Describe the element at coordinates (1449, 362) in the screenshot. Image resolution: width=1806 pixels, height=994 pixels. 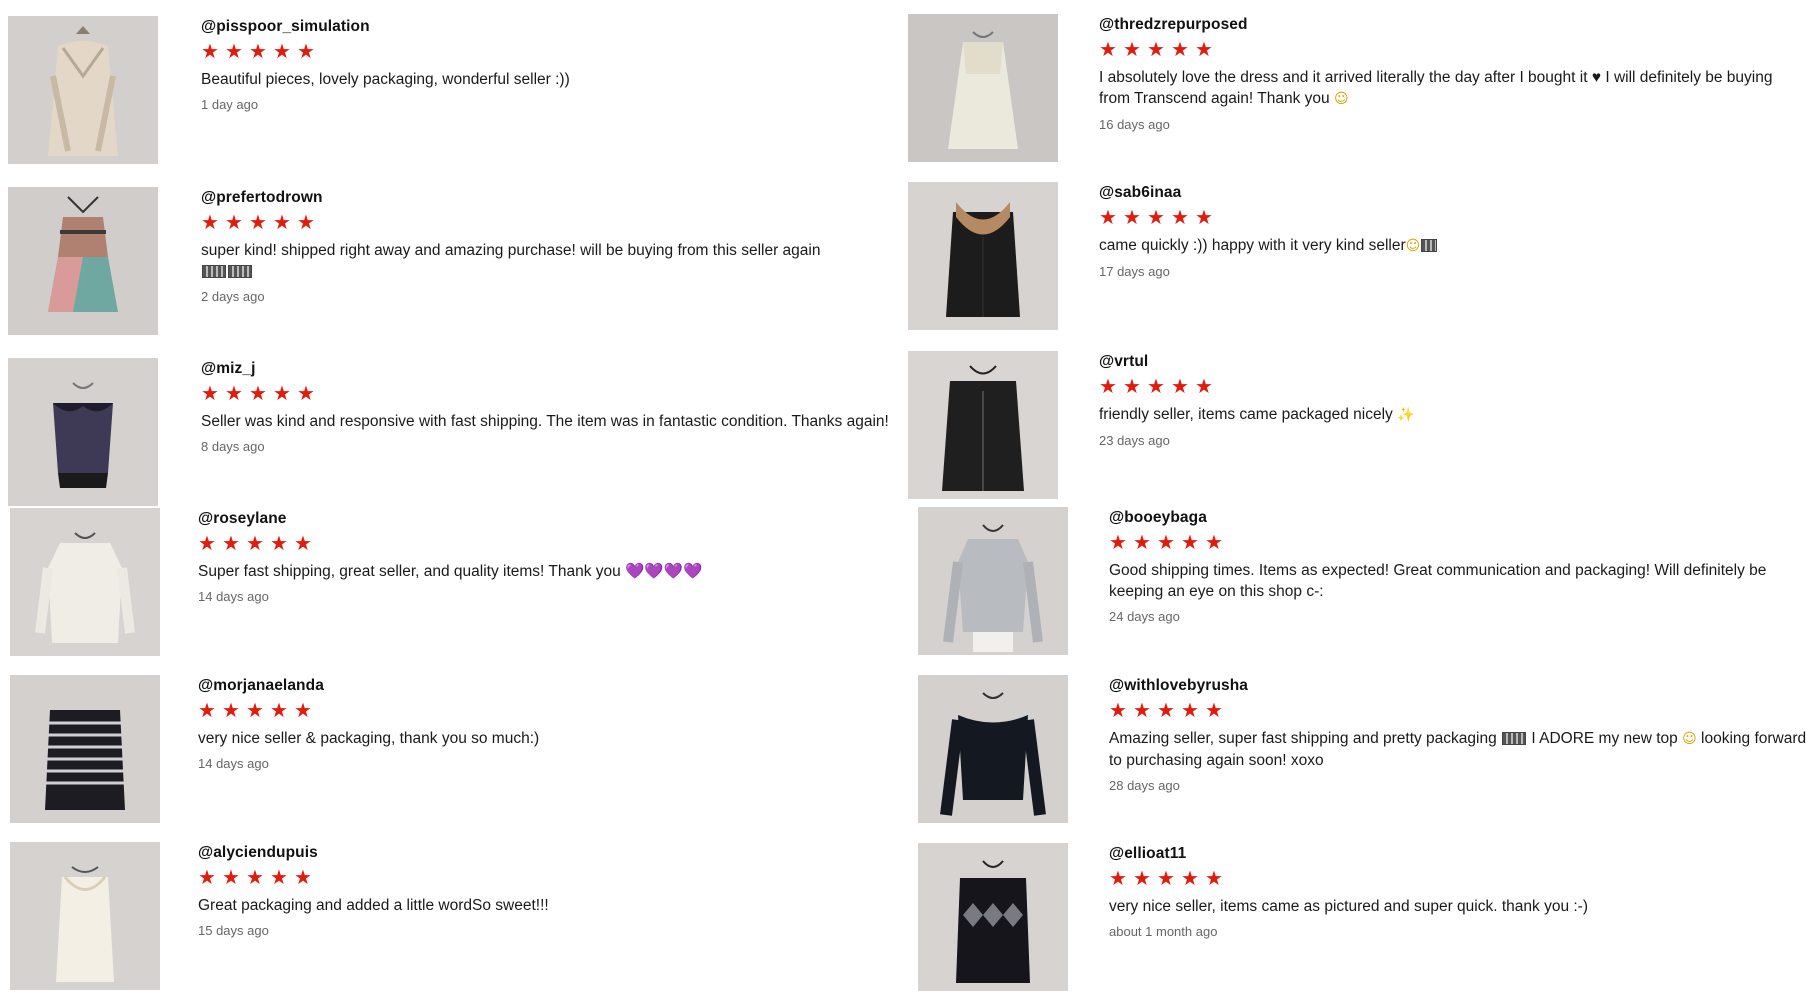
I see `reviewer-handle: @vrtul` at that location.